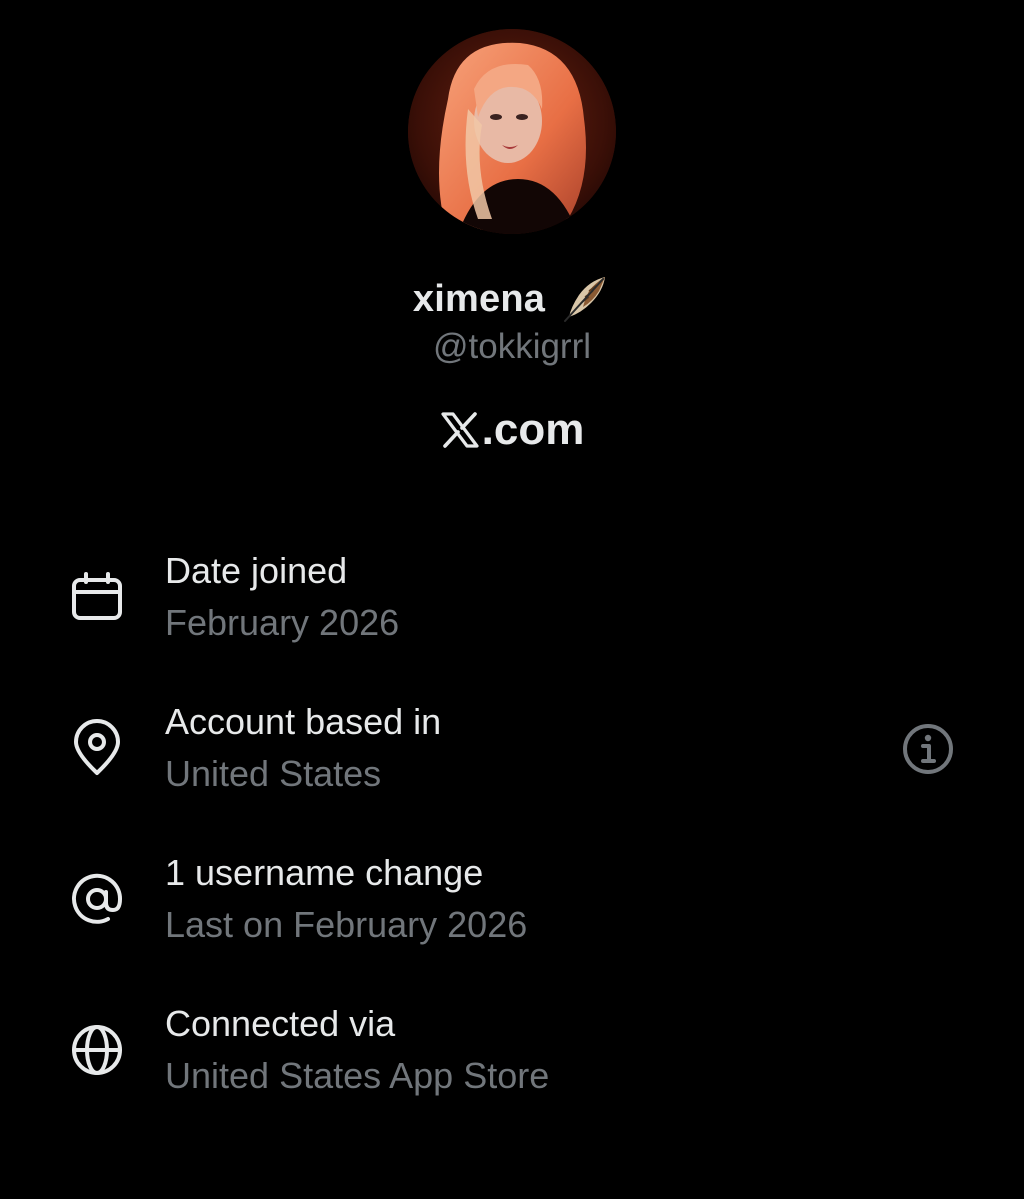 The image size is (1024, 1199). I want to click on username-change-row: 1 username change Last on February 2026, so click(512, 912).